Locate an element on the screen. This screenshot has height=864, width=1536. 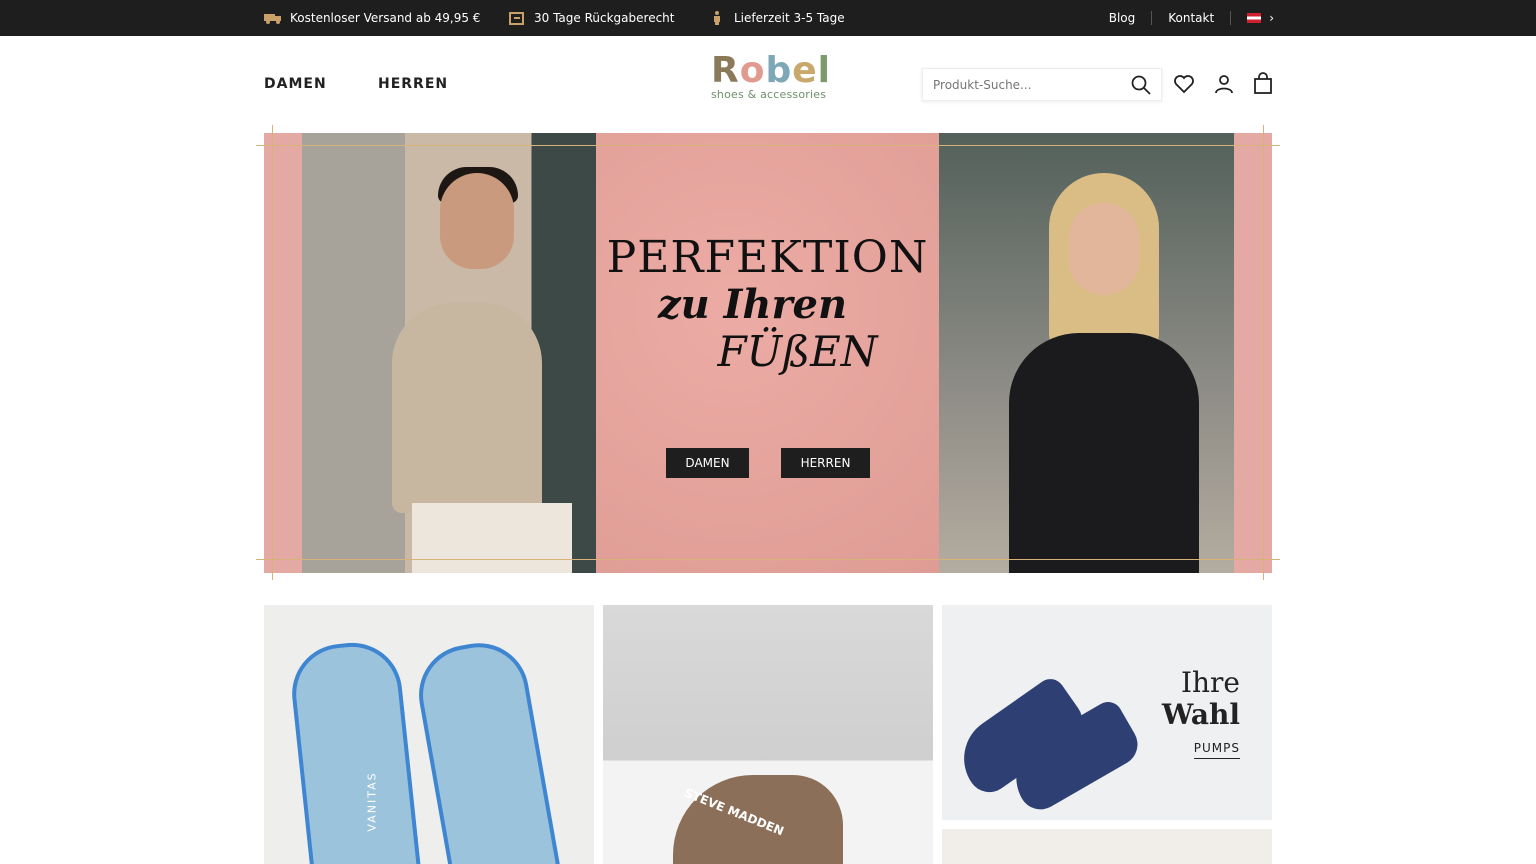
hero-line-1: PERFEKTION is located at coordinates (767, 257).